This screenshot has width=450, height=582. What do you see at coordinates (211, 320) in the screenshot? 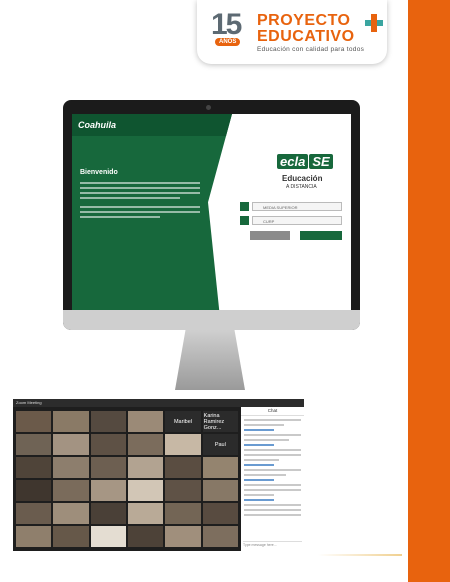
I see `monitor-chin` at bounding box center [211, 320].